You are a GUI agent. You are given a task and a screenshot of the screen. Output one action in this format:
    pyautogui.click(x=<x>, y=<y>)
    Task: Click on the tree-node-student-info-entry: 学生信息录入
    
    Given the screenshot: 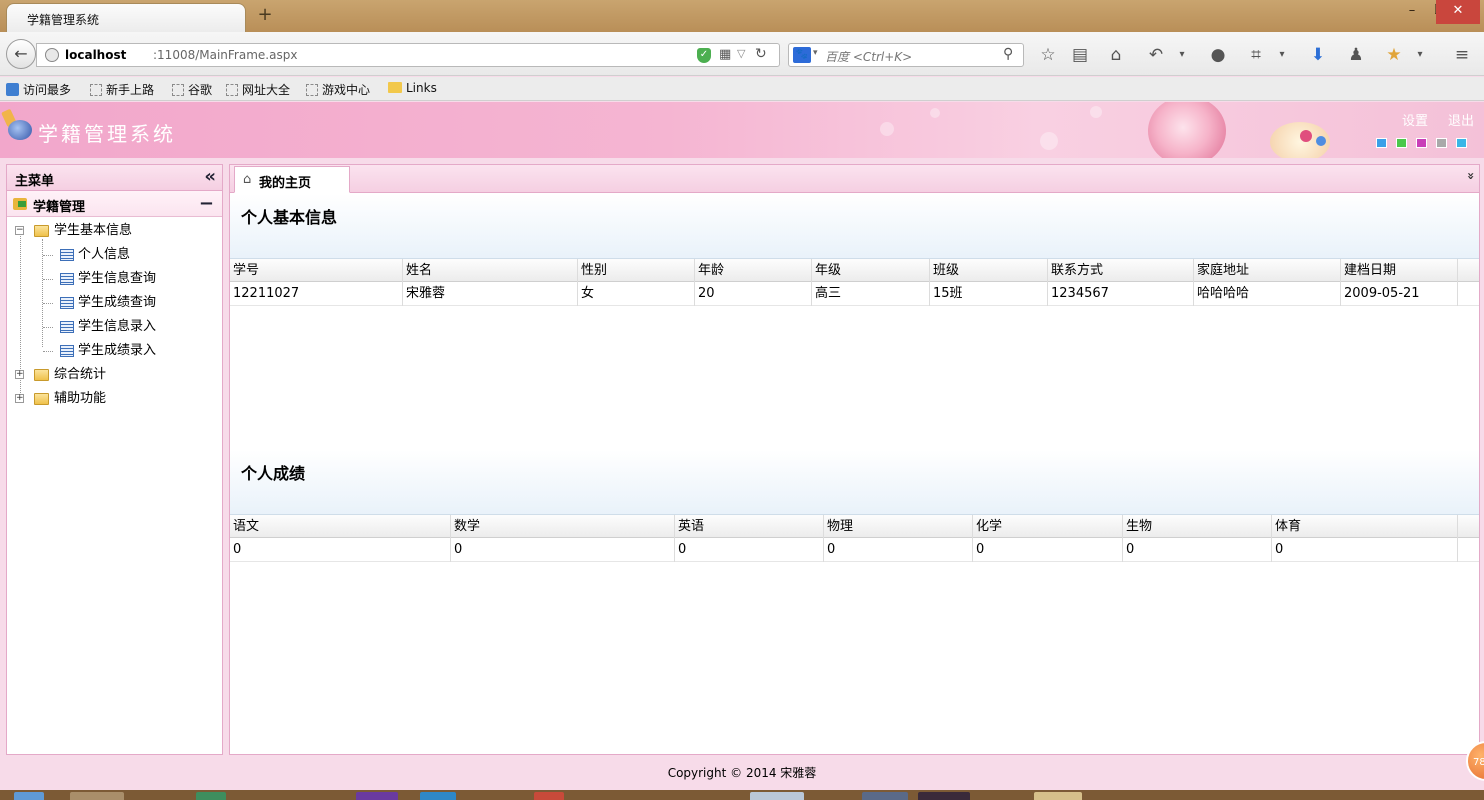 What is the action you would take?
    pyautogui.click(x=114, y=327)
    